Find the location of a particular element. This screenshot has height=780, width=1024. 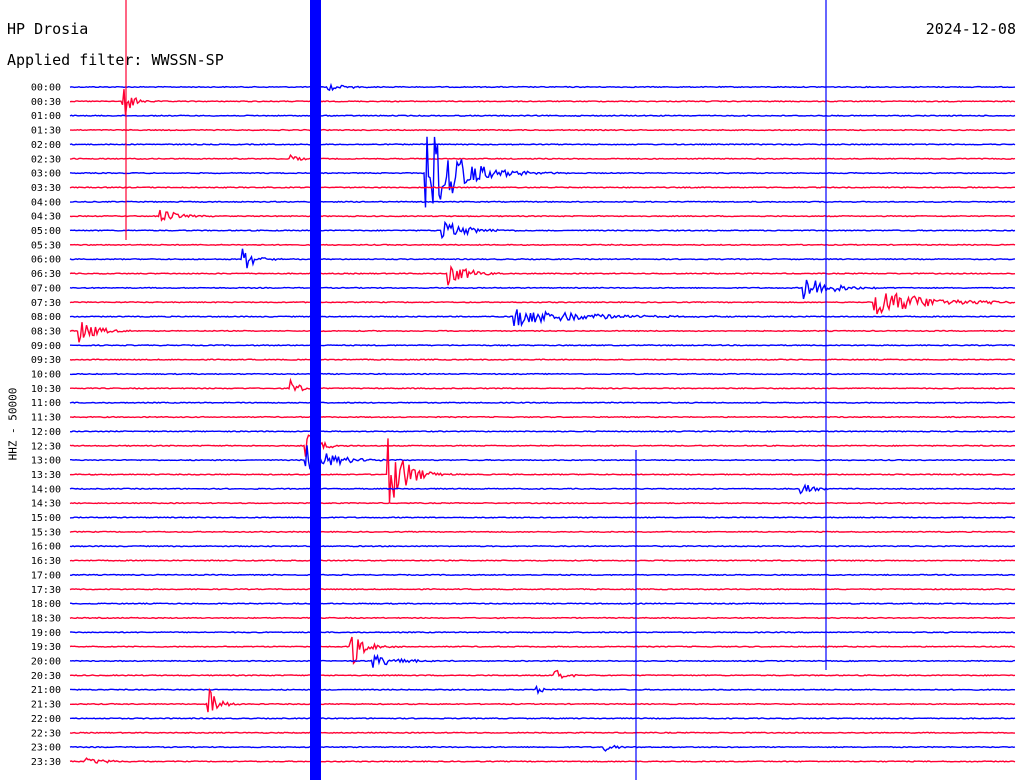

time-label: 10:00 is located at coordinates (46, 375).